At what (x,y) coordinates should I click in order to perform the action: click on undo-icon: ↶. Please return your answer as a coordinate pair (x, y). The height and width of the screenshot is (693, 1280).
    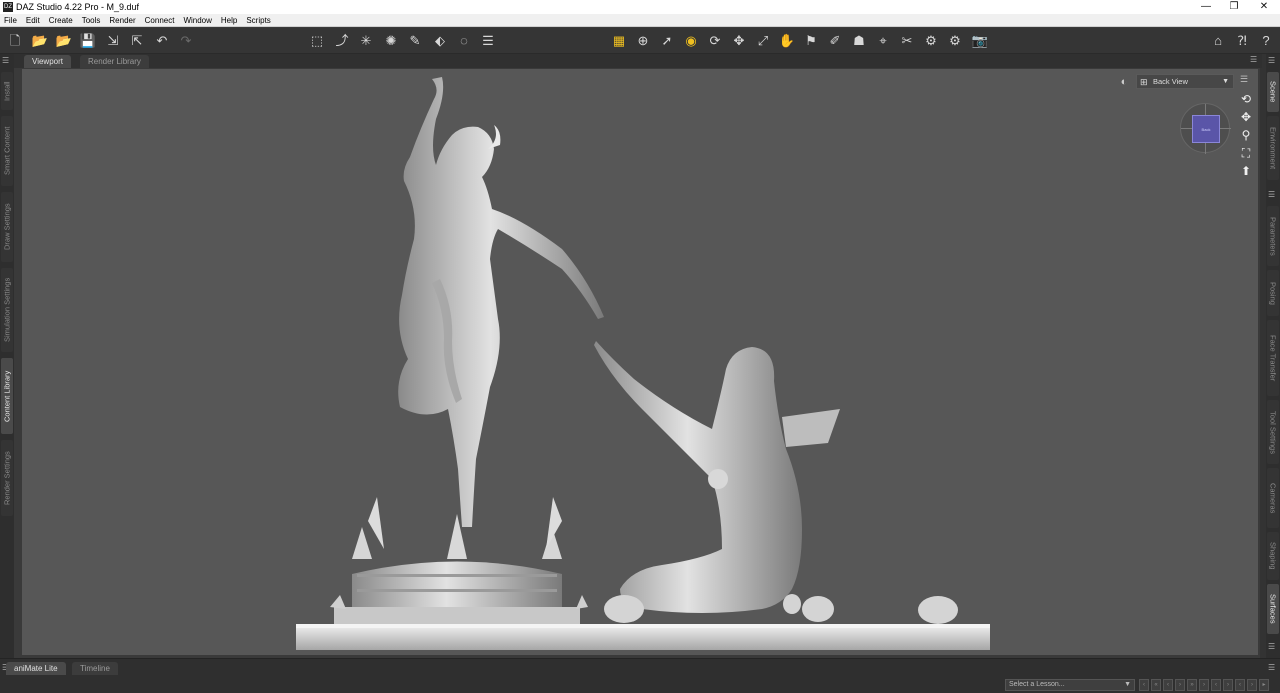
    Looking at the image, I should click on (162, 41).